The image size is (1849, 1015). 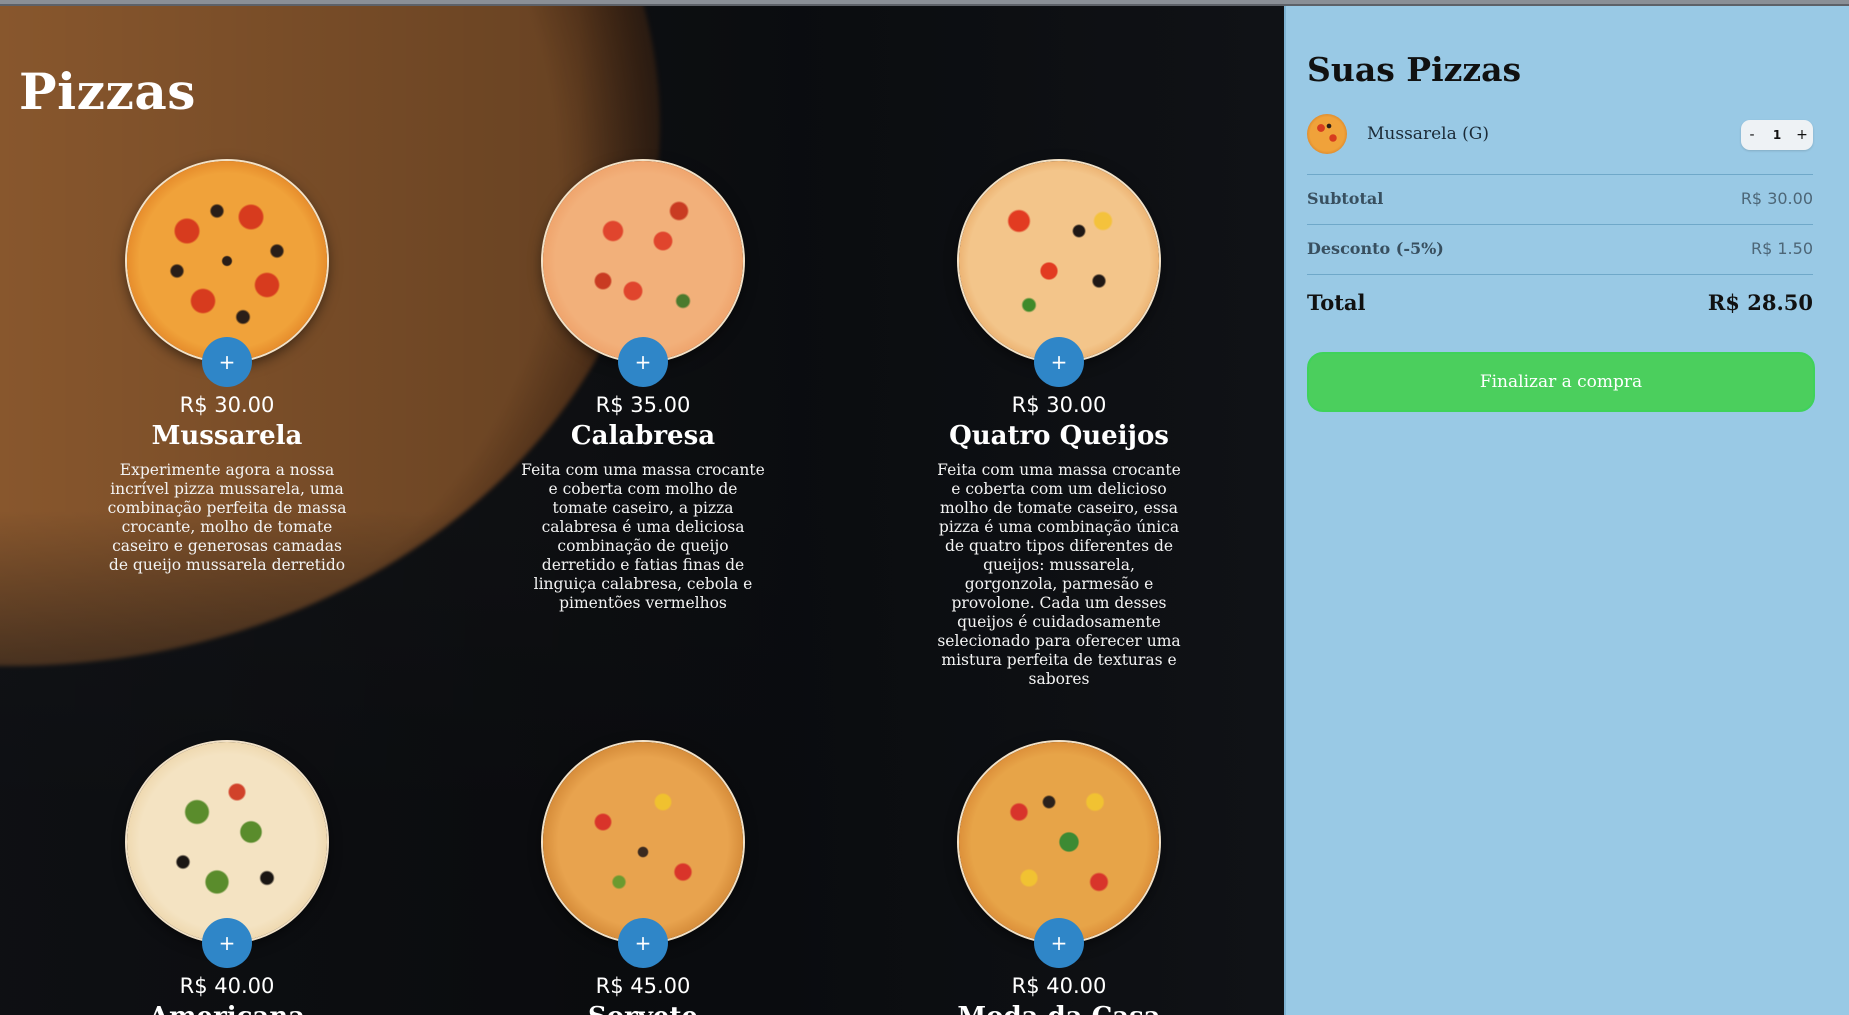 What do you see at coordinates (1327, 134) in the screenshot?
I see `cart-item-image` at bounding box center [1327, 134].